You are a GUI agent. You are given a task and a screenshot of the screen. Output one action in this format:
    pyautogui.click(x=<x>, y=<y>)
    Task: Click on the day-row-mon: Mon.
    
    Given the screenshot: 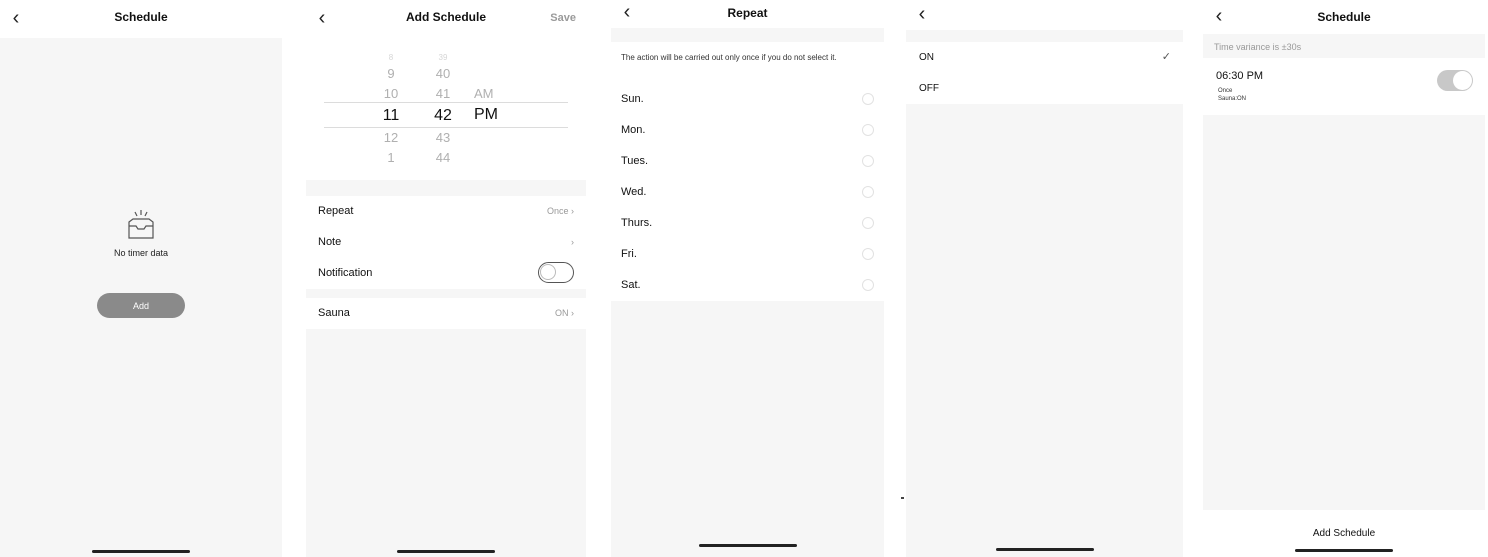 What is the action you would take?
    pyautogui.click(x=747, y=130)
    